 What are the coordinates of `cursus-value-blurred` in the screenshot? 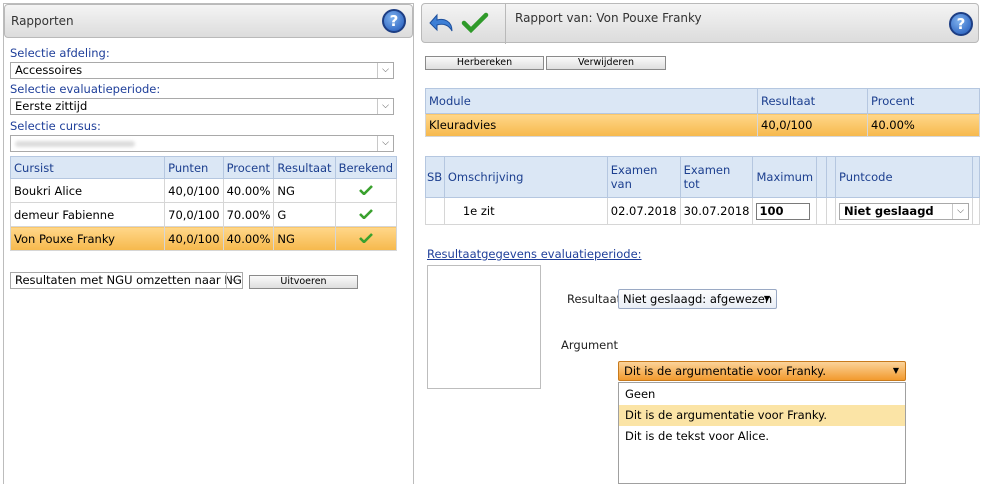 It's located at (75, 144).